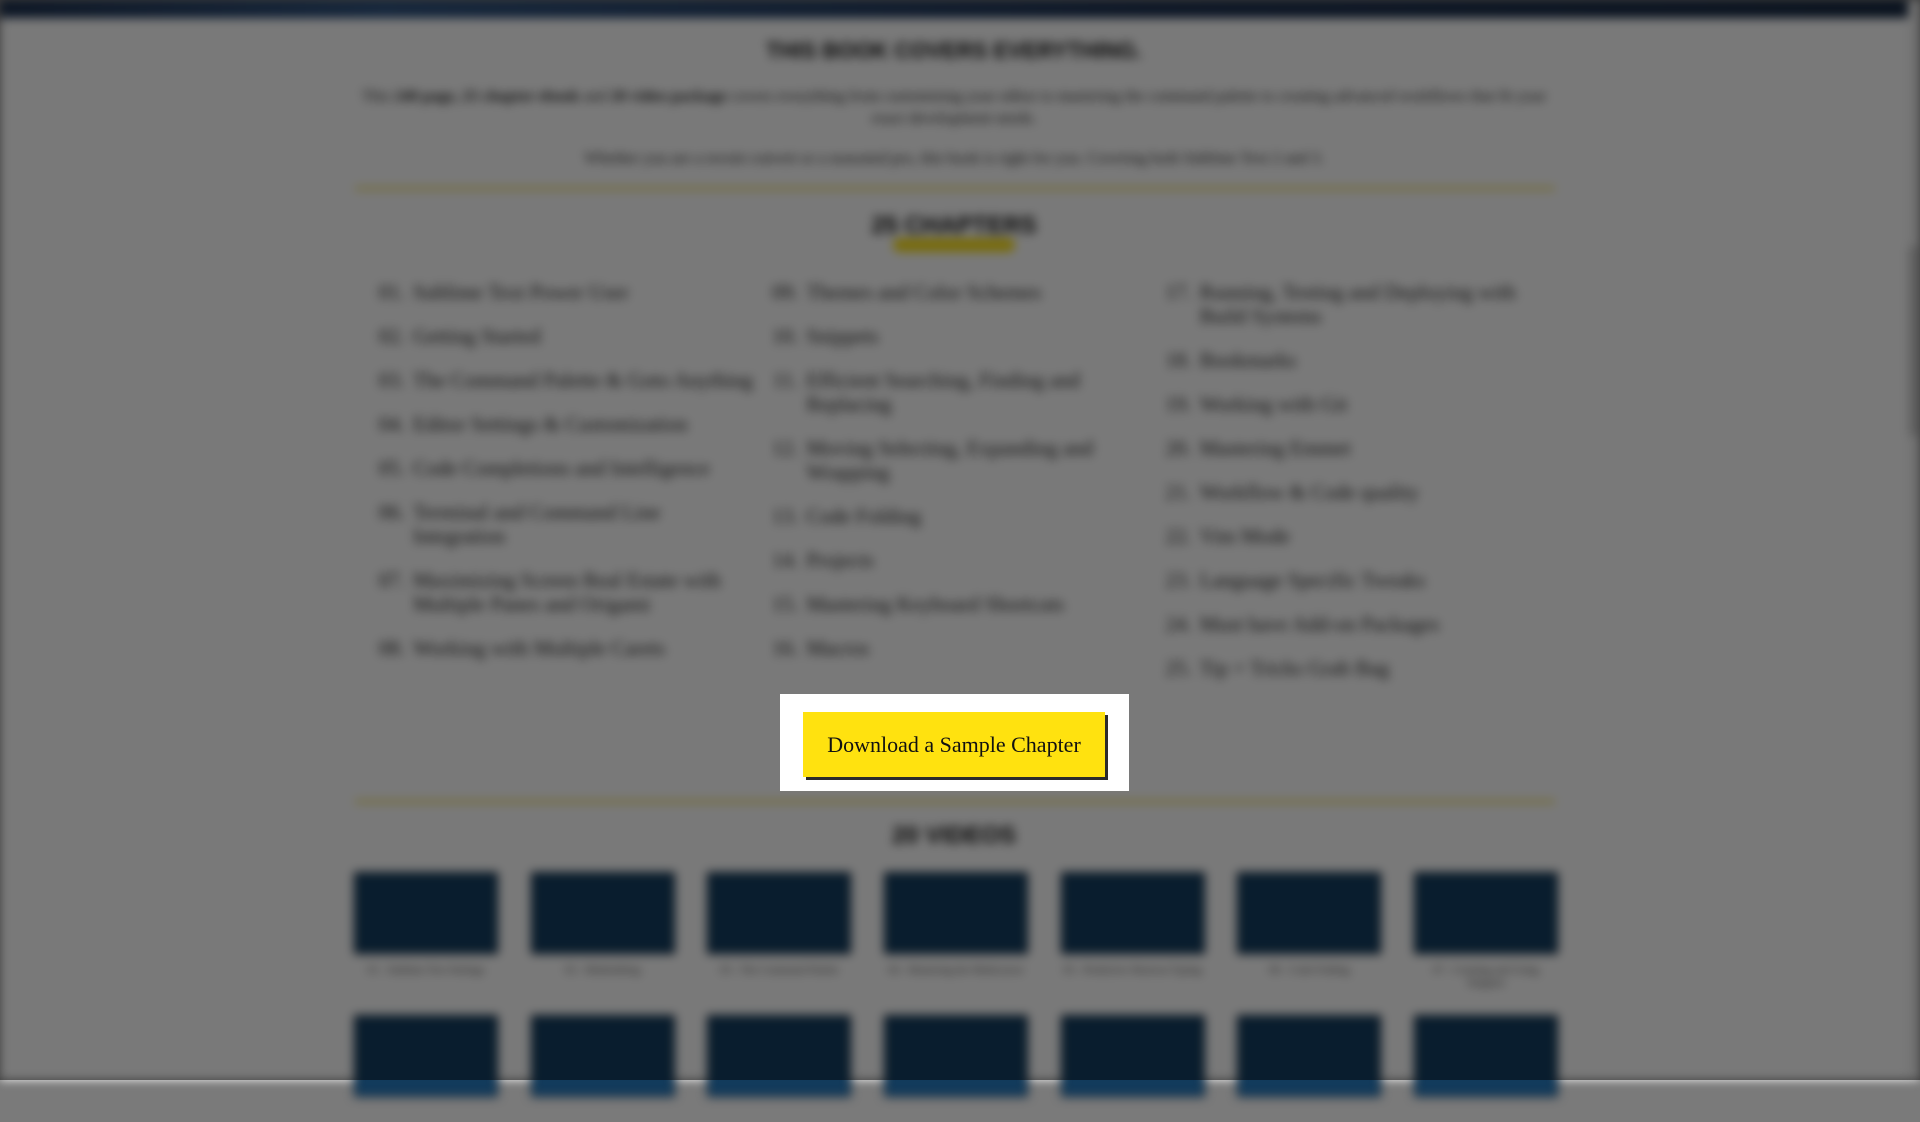  I want to click on download-sample-chapter-button: Download a Sample Chapter, so click(954, 744).